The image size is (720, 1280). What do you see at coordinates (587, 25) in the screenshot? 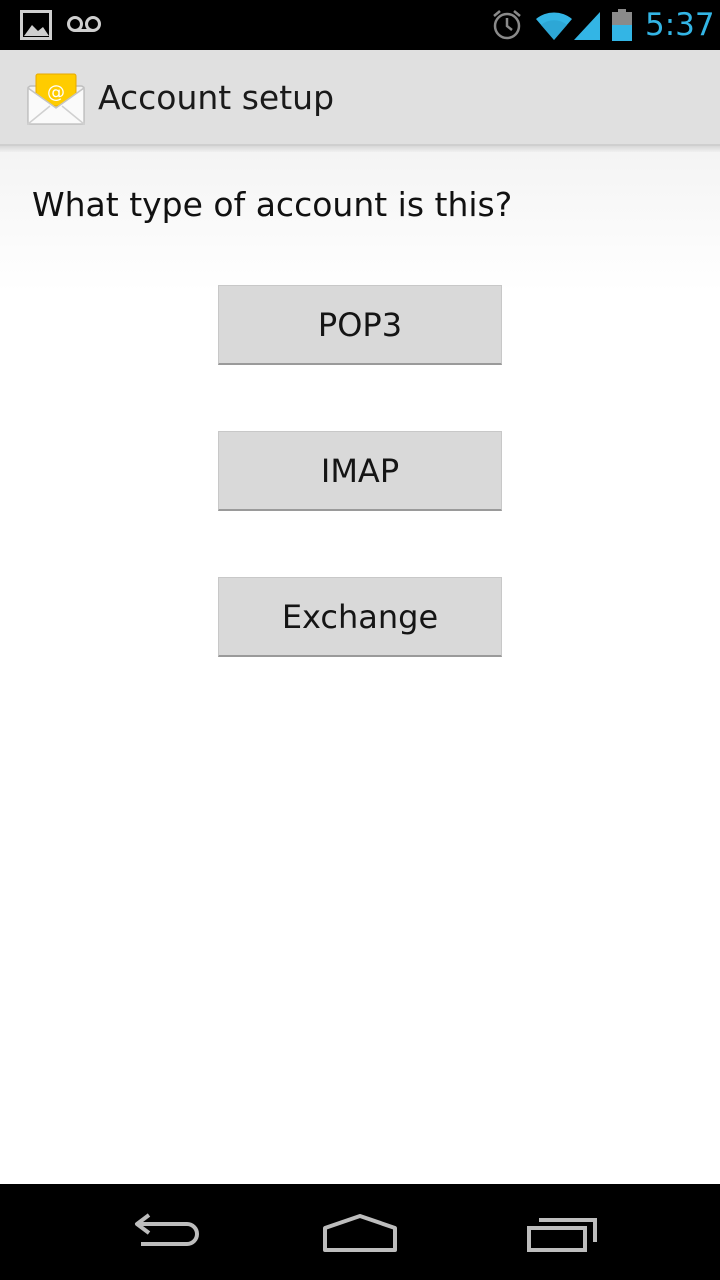
I see `signal-icon` at bounding box center [587, 25].